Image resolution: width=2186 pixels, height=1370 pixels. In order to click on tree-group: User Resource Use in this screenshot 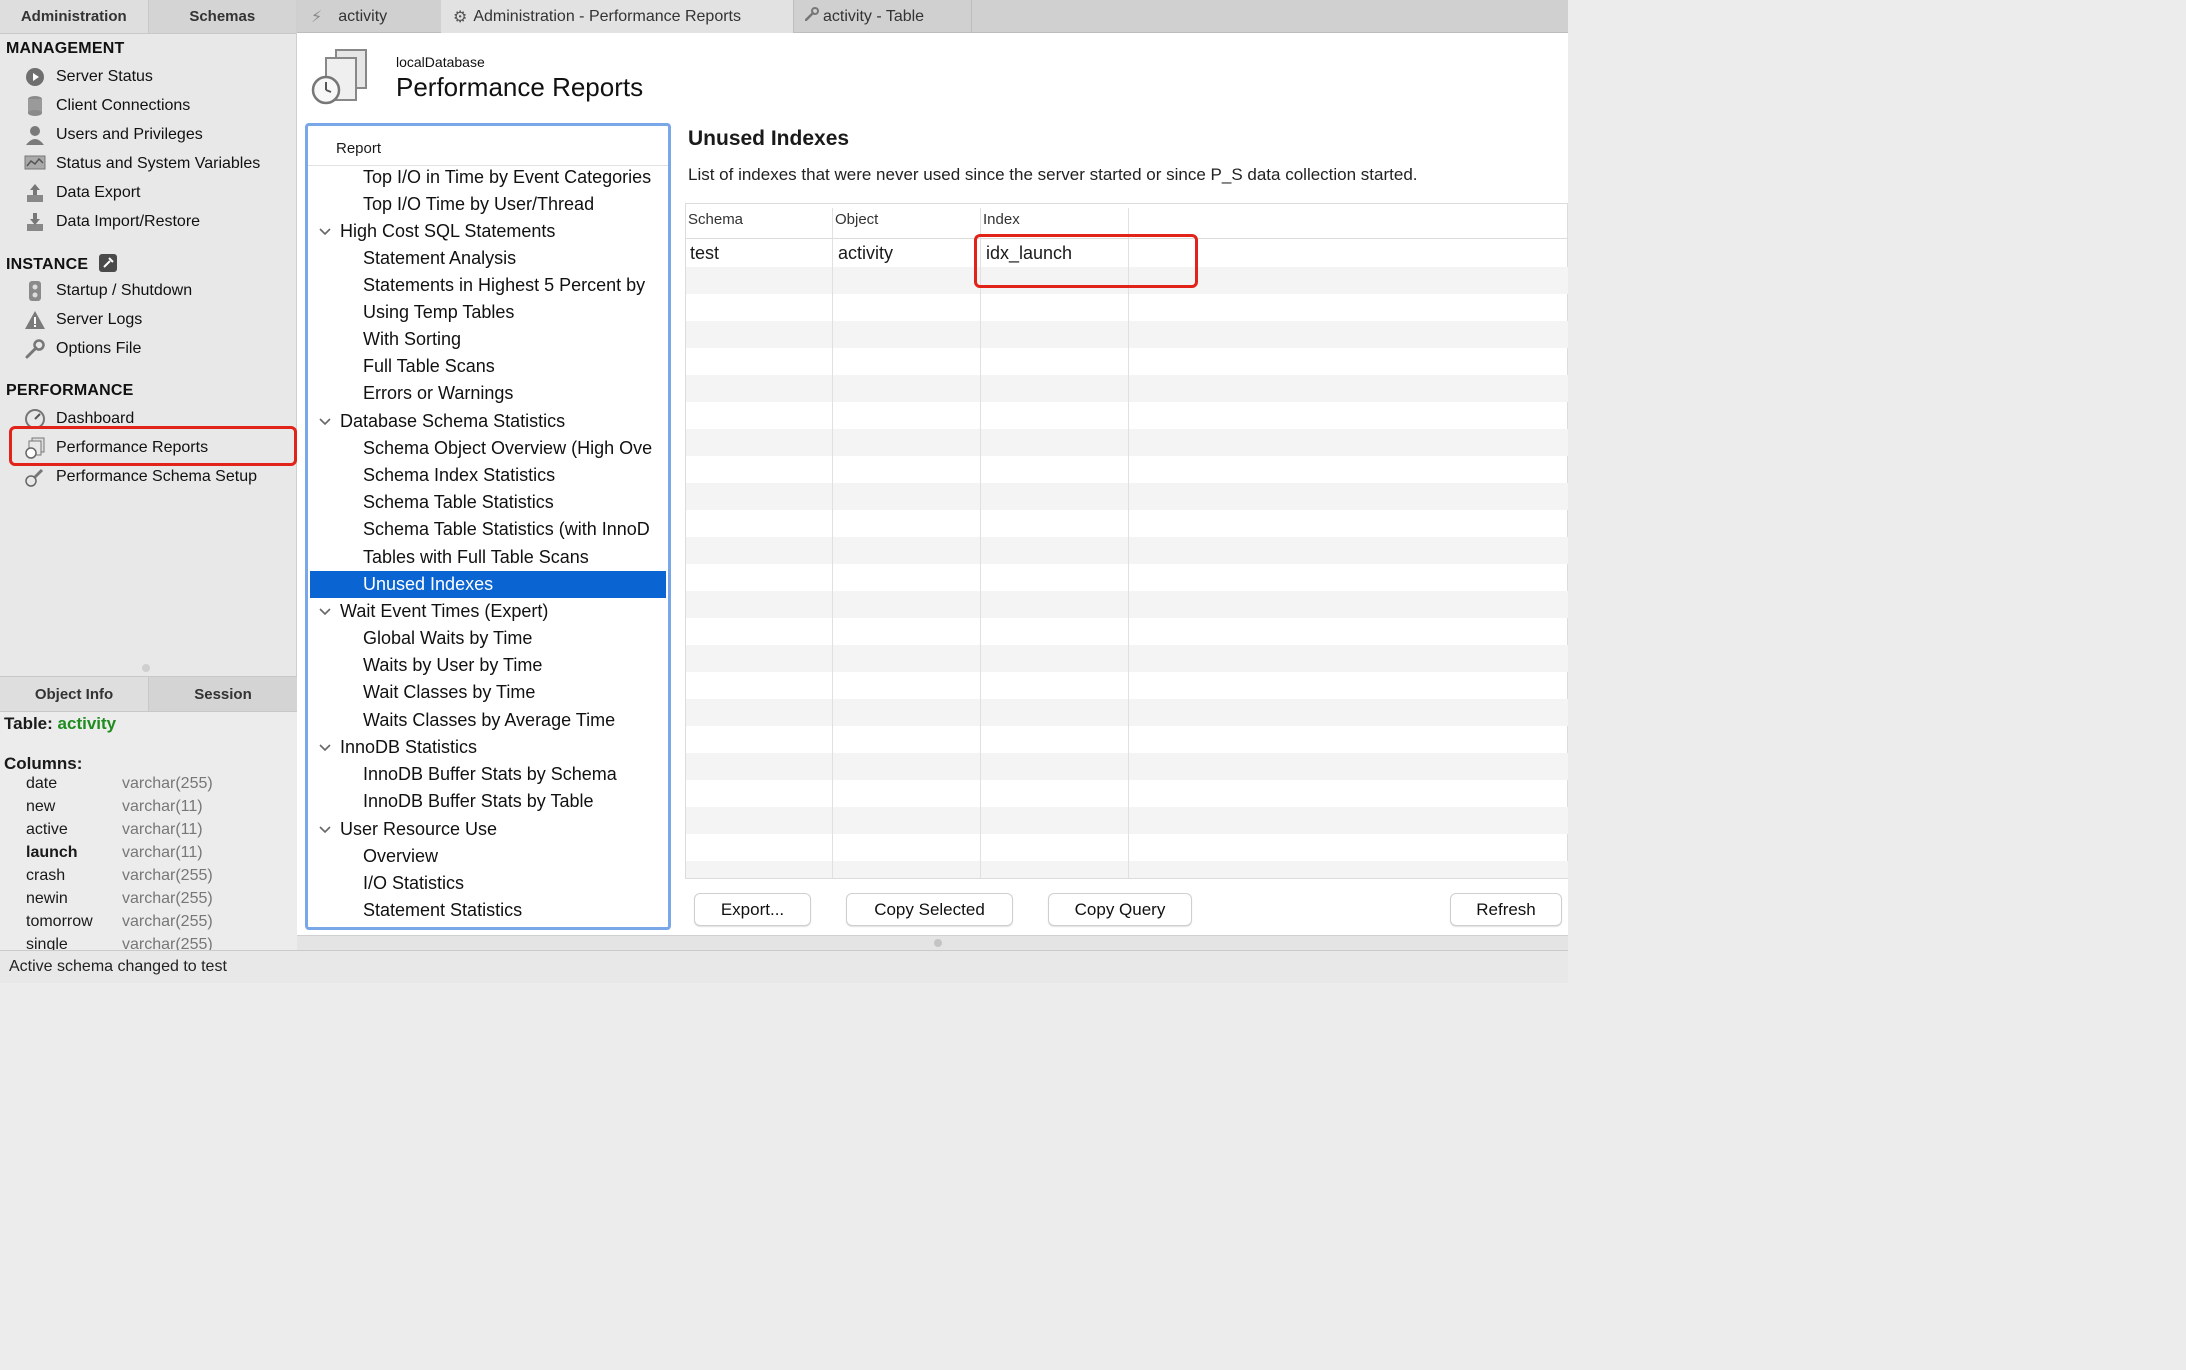, I will do `click(504, 829)`.